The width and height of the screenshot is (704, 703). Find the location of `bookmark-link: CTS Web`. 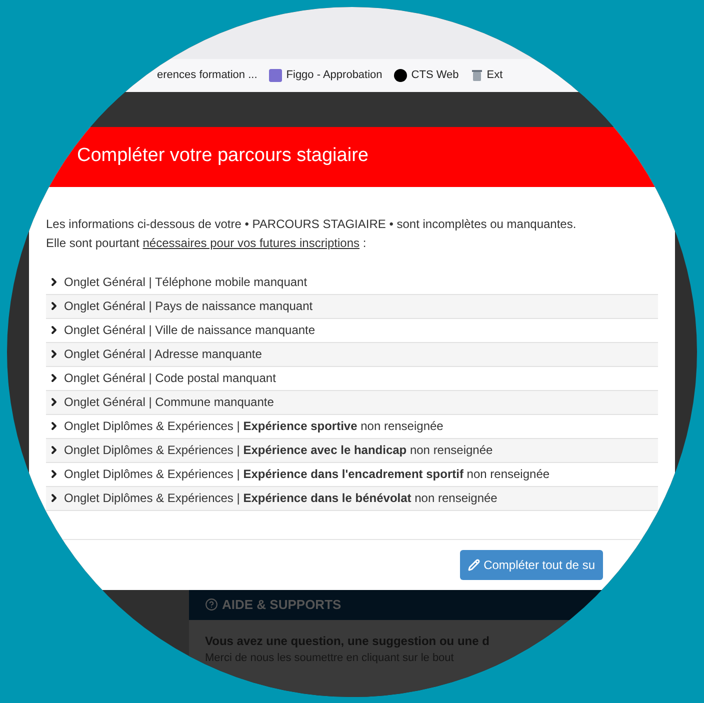

bookmark-link: CTS Web is located at coordinates (426, 75).